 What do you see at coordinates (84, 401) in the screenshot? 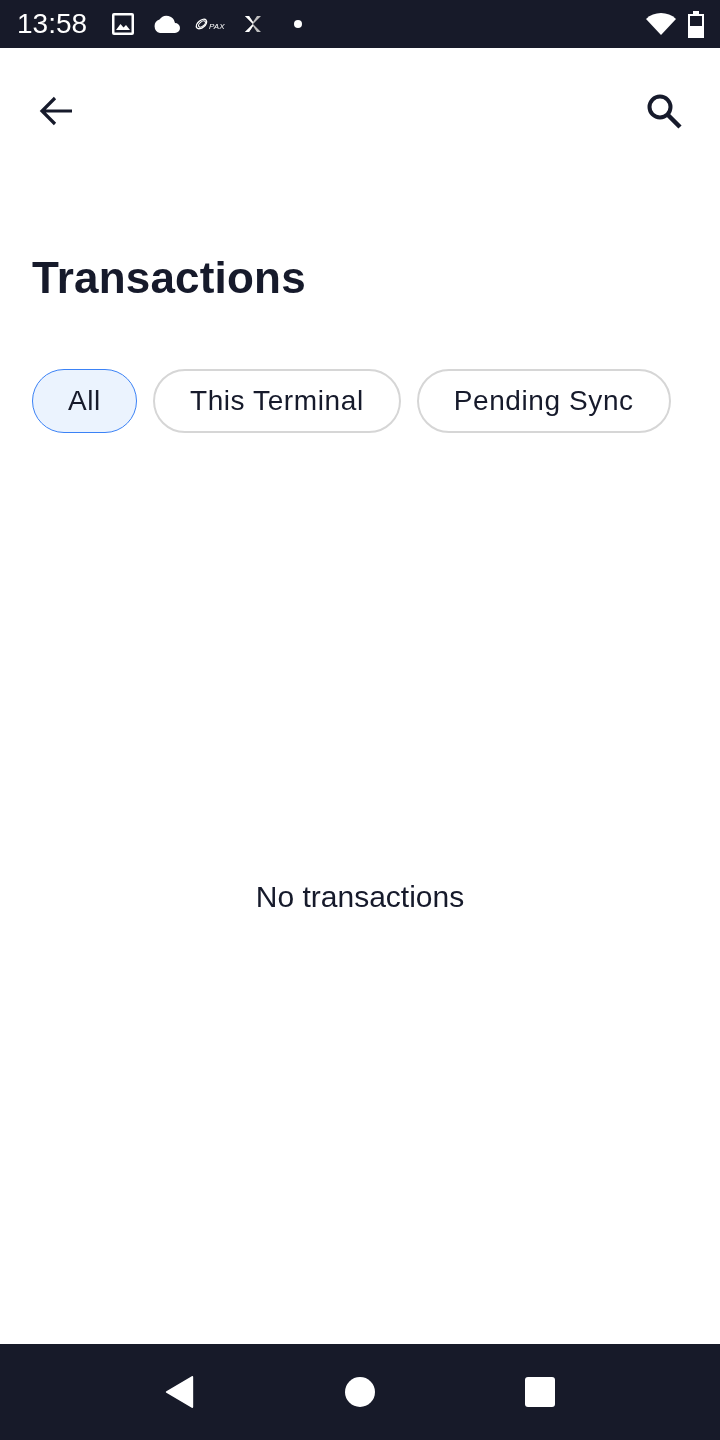
I see `filter-chip: All` at bounding box center [84, 401].